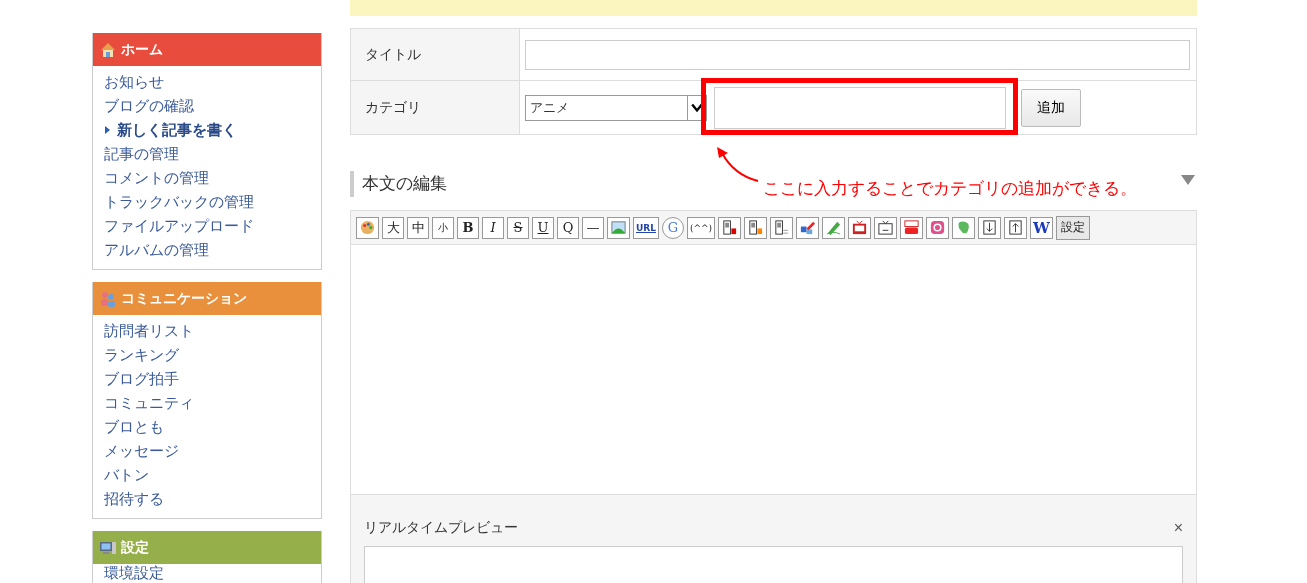 The height and width of the screenshot is (583, 1307). Describe the element at coordinates (212, 451) in the screenshot. I see `sidebar-link: メッセージ` at that location.